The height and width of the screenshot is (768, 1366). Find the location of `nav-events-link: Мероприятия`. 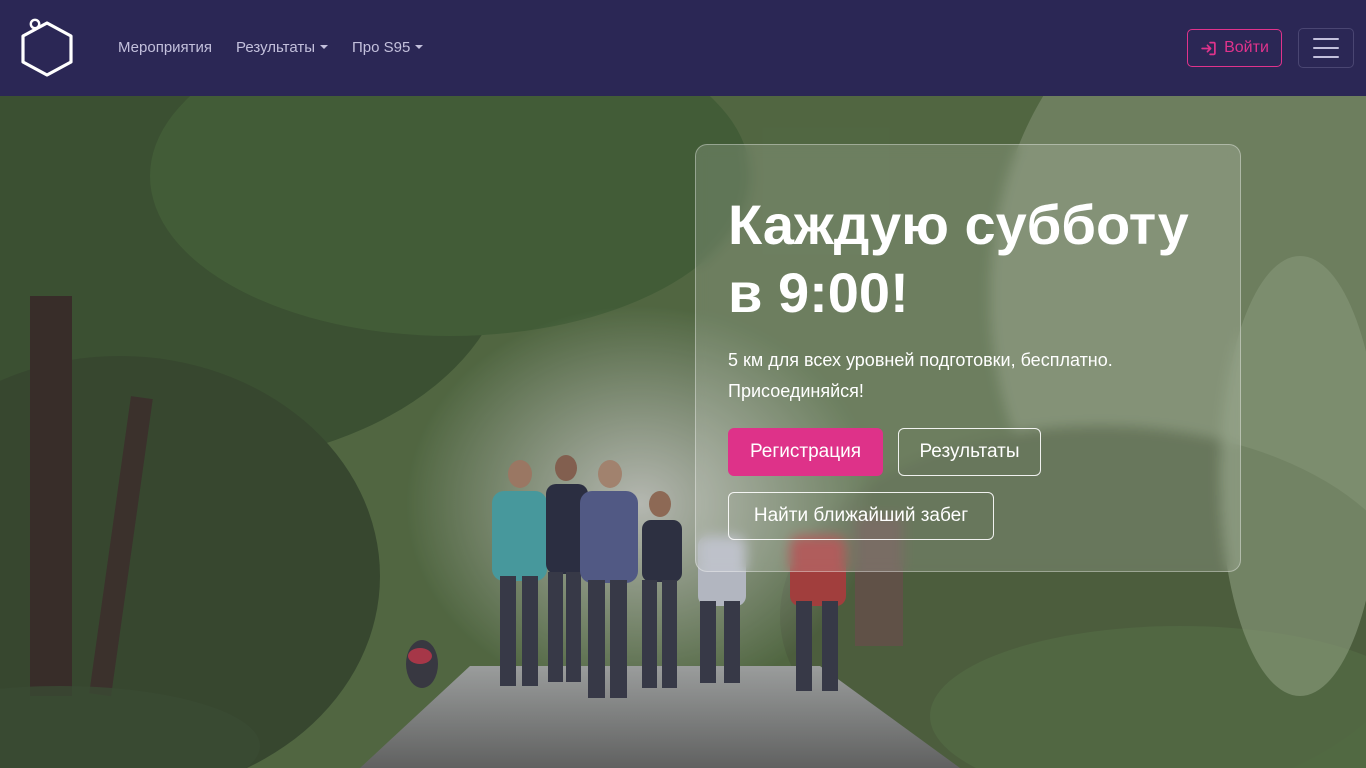

nav-events-link: Мероприятия is located at coordinates (165, 48).